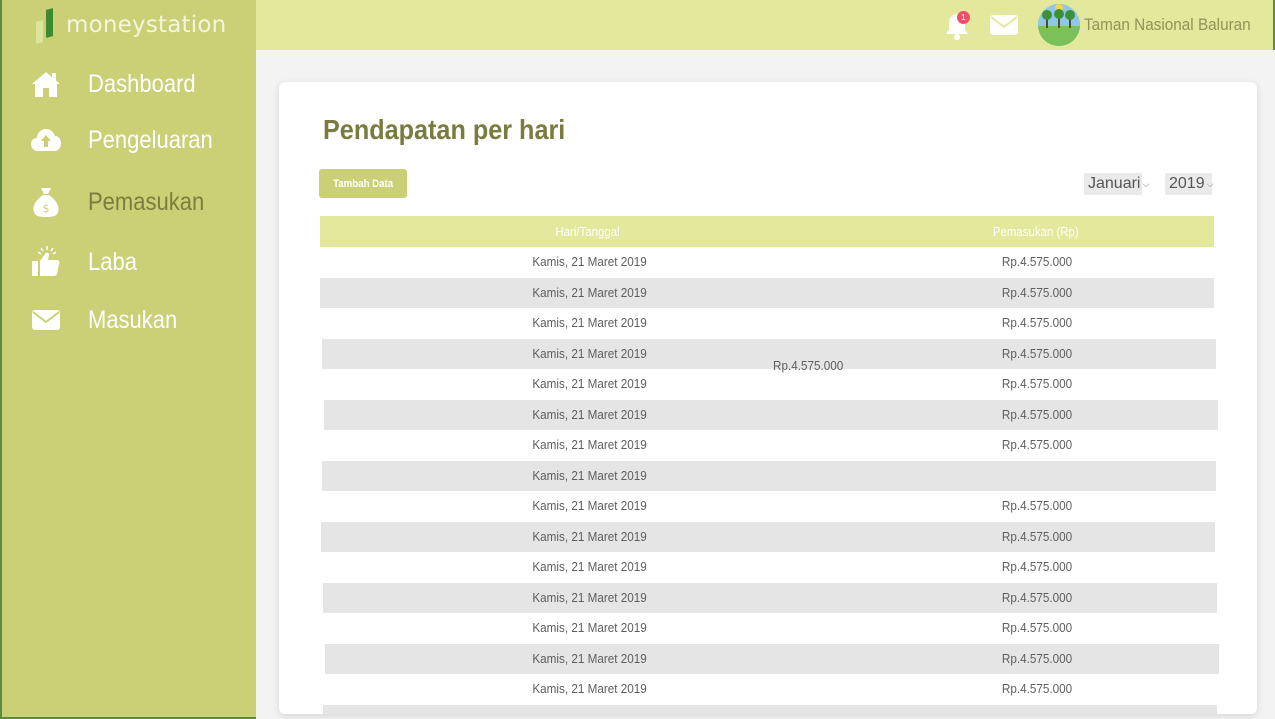  What do you see at coordinates (767, 231) in the screenshot?
I see `table-header: Hari/Tanggal Pemasukan (Rp)` at bounding box center [767, 231].